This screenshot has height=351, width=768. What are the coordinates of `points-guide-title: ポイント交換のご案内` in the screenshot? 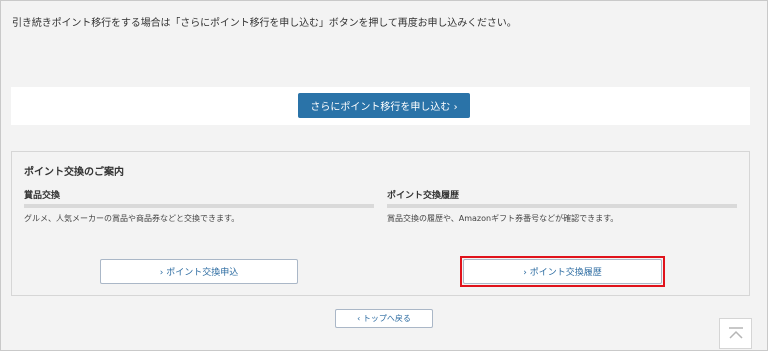 It's located at (74, 172).